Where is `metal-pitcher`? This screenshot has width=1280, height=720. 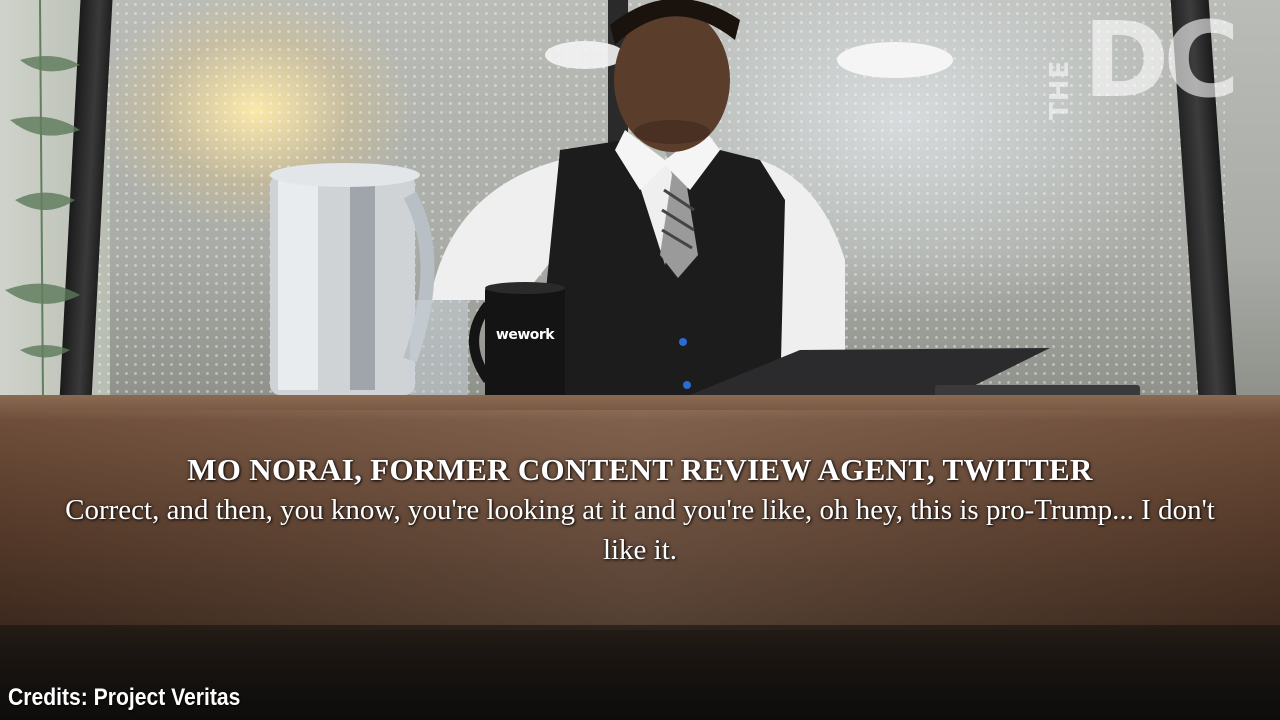 metal-pitcher is located at coordinates (352, 279).